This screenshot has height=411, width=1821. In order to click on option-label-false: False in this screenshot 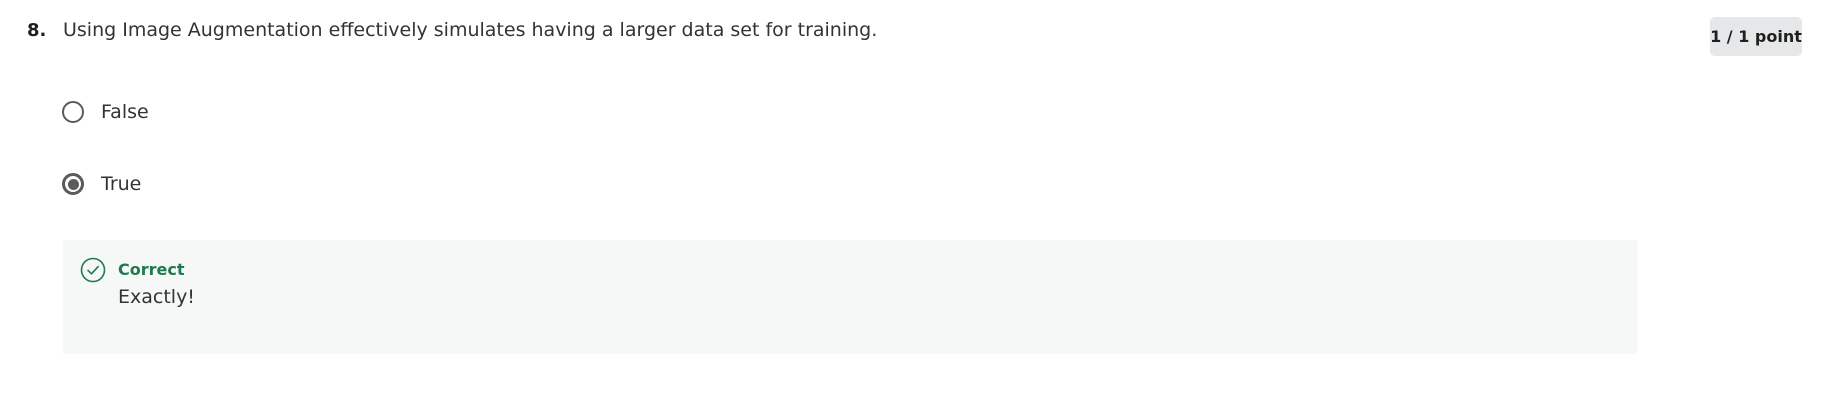, I will do `click(125, 112)`.